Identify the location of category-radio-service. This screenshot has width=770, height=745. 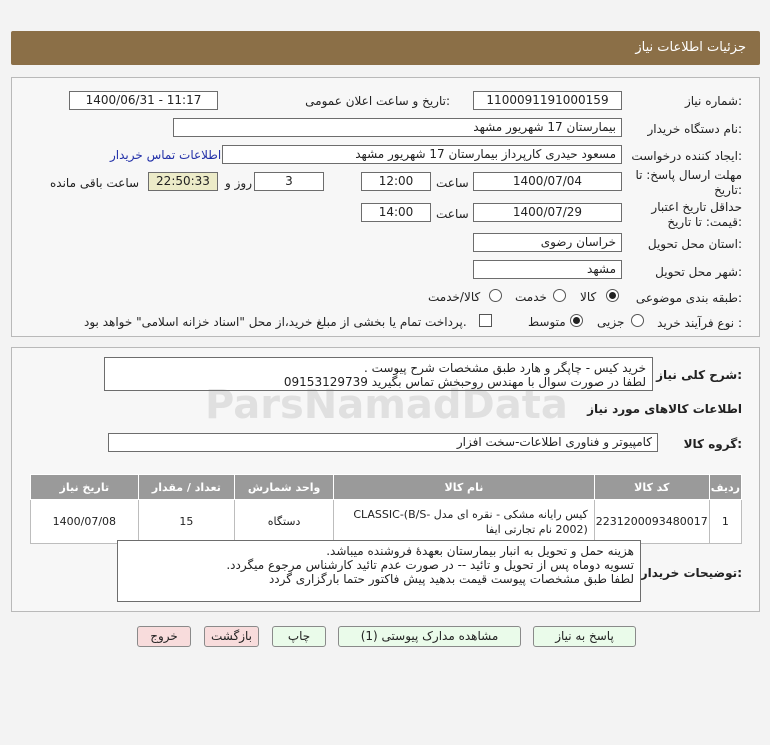
(559, 295).